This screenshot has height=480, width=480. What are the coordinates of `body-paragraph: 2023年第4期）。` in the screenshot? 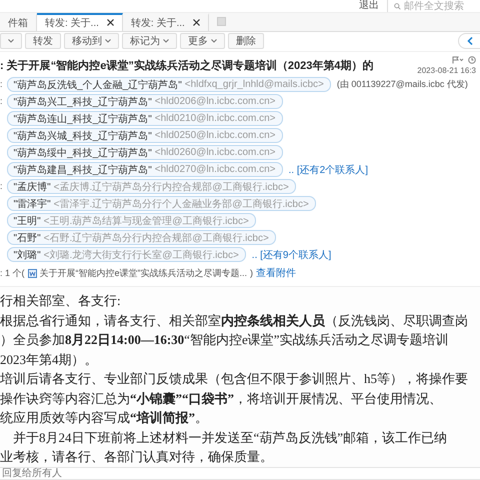 It's located at (49, 359).